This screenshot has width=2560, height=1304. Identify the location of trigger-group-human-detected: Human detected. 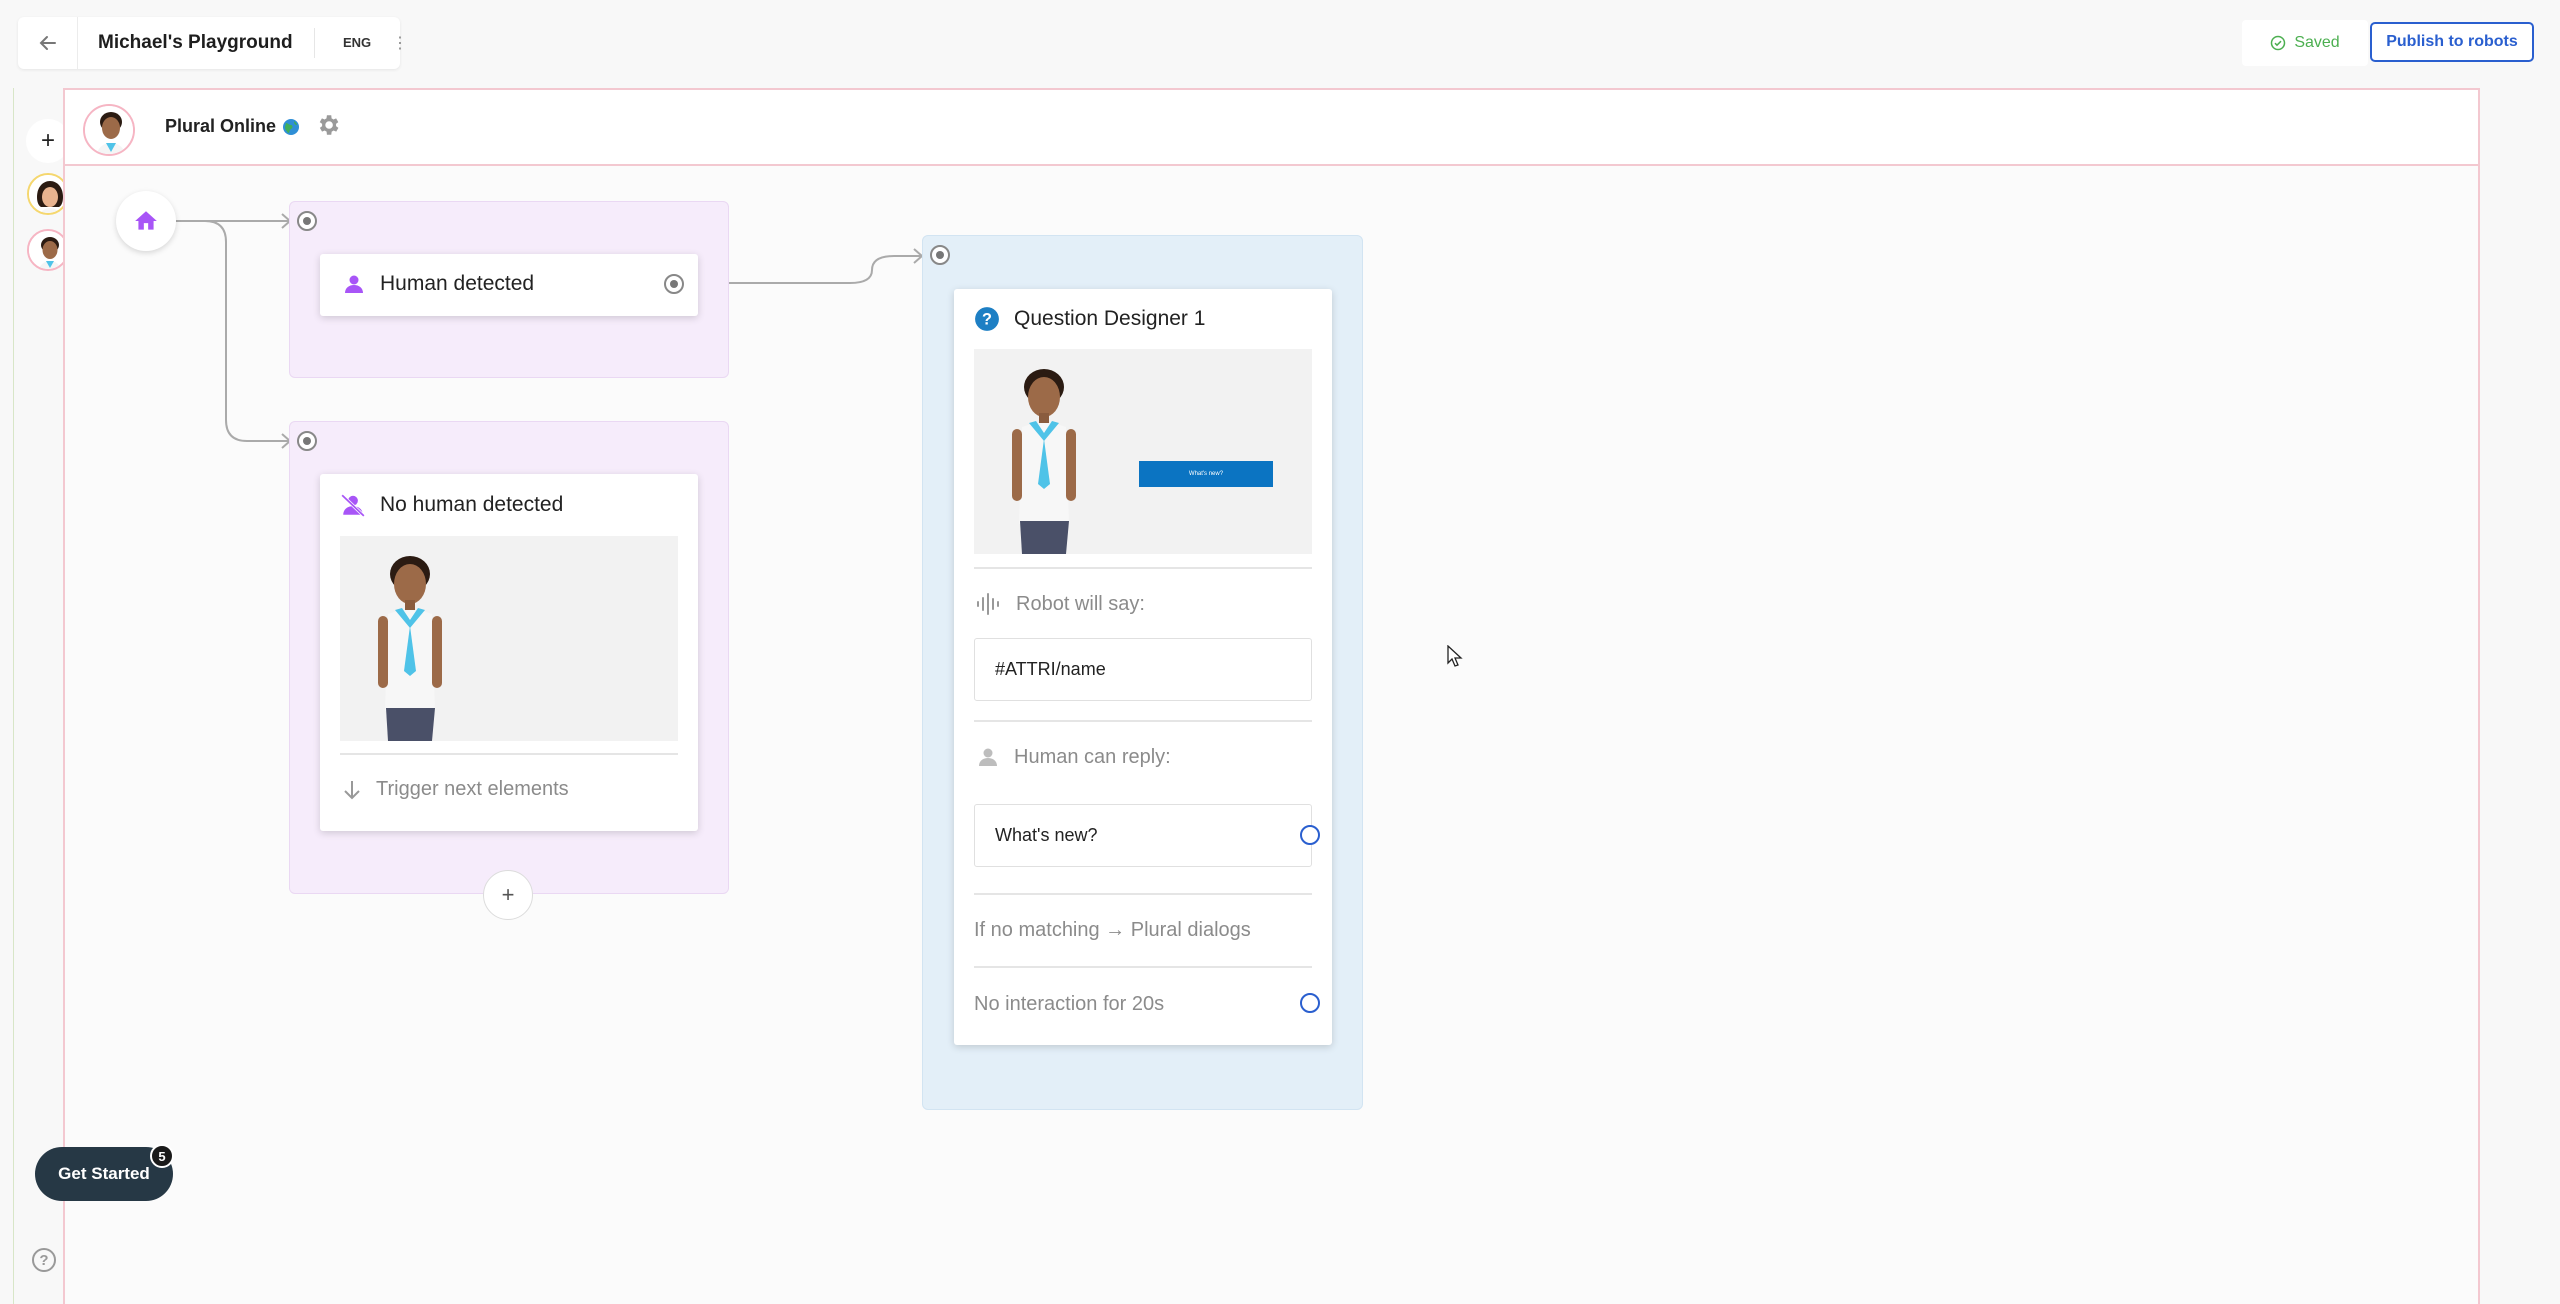
(509, 289).